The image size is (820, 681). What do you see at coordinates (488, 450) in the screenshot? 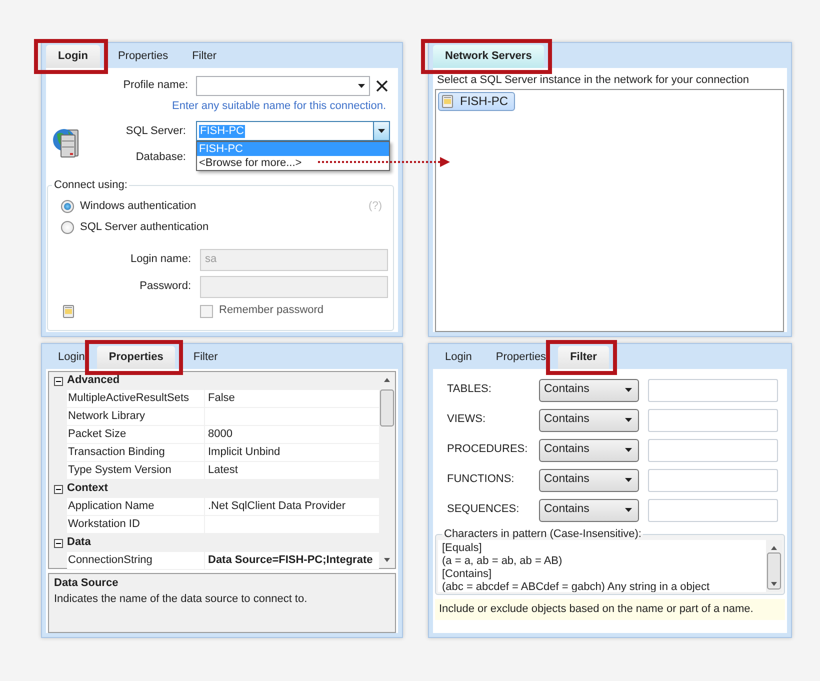
I see `field-label: PROCEDURES:` at bounding box center [488, 450].